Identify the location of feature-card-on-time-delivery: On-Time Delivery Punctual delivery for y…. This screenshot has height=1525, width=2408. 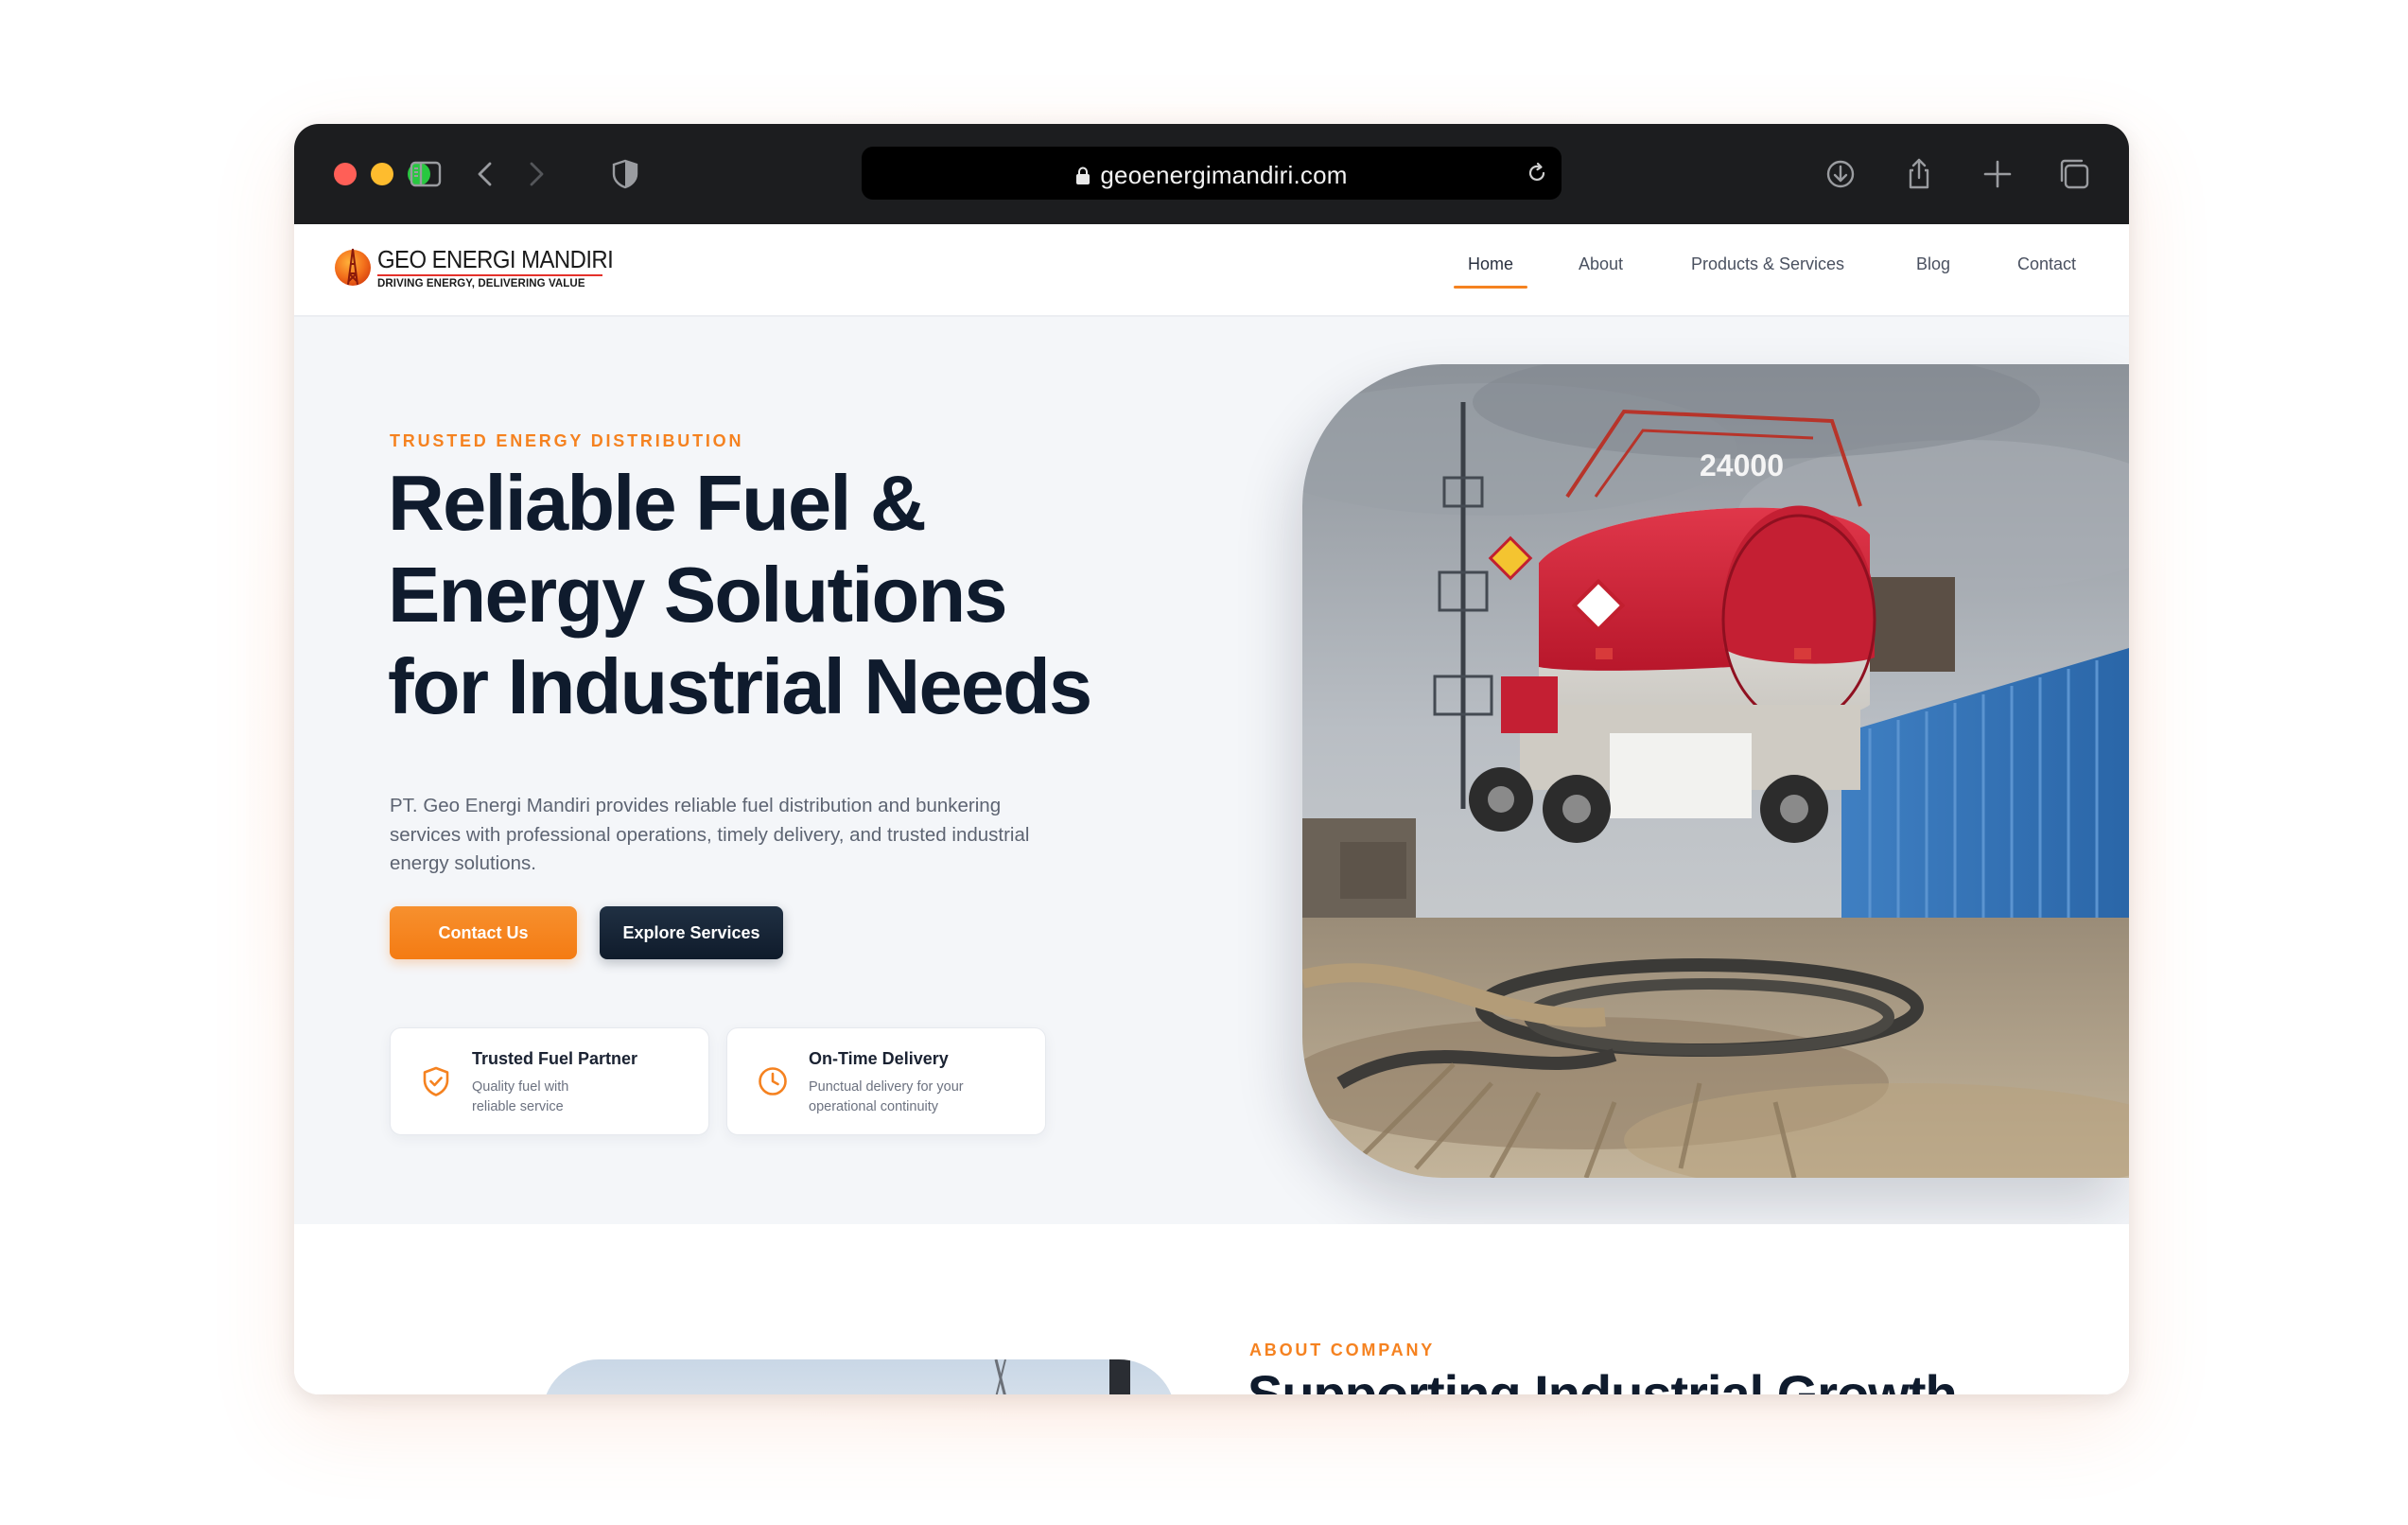
(886, 1081).